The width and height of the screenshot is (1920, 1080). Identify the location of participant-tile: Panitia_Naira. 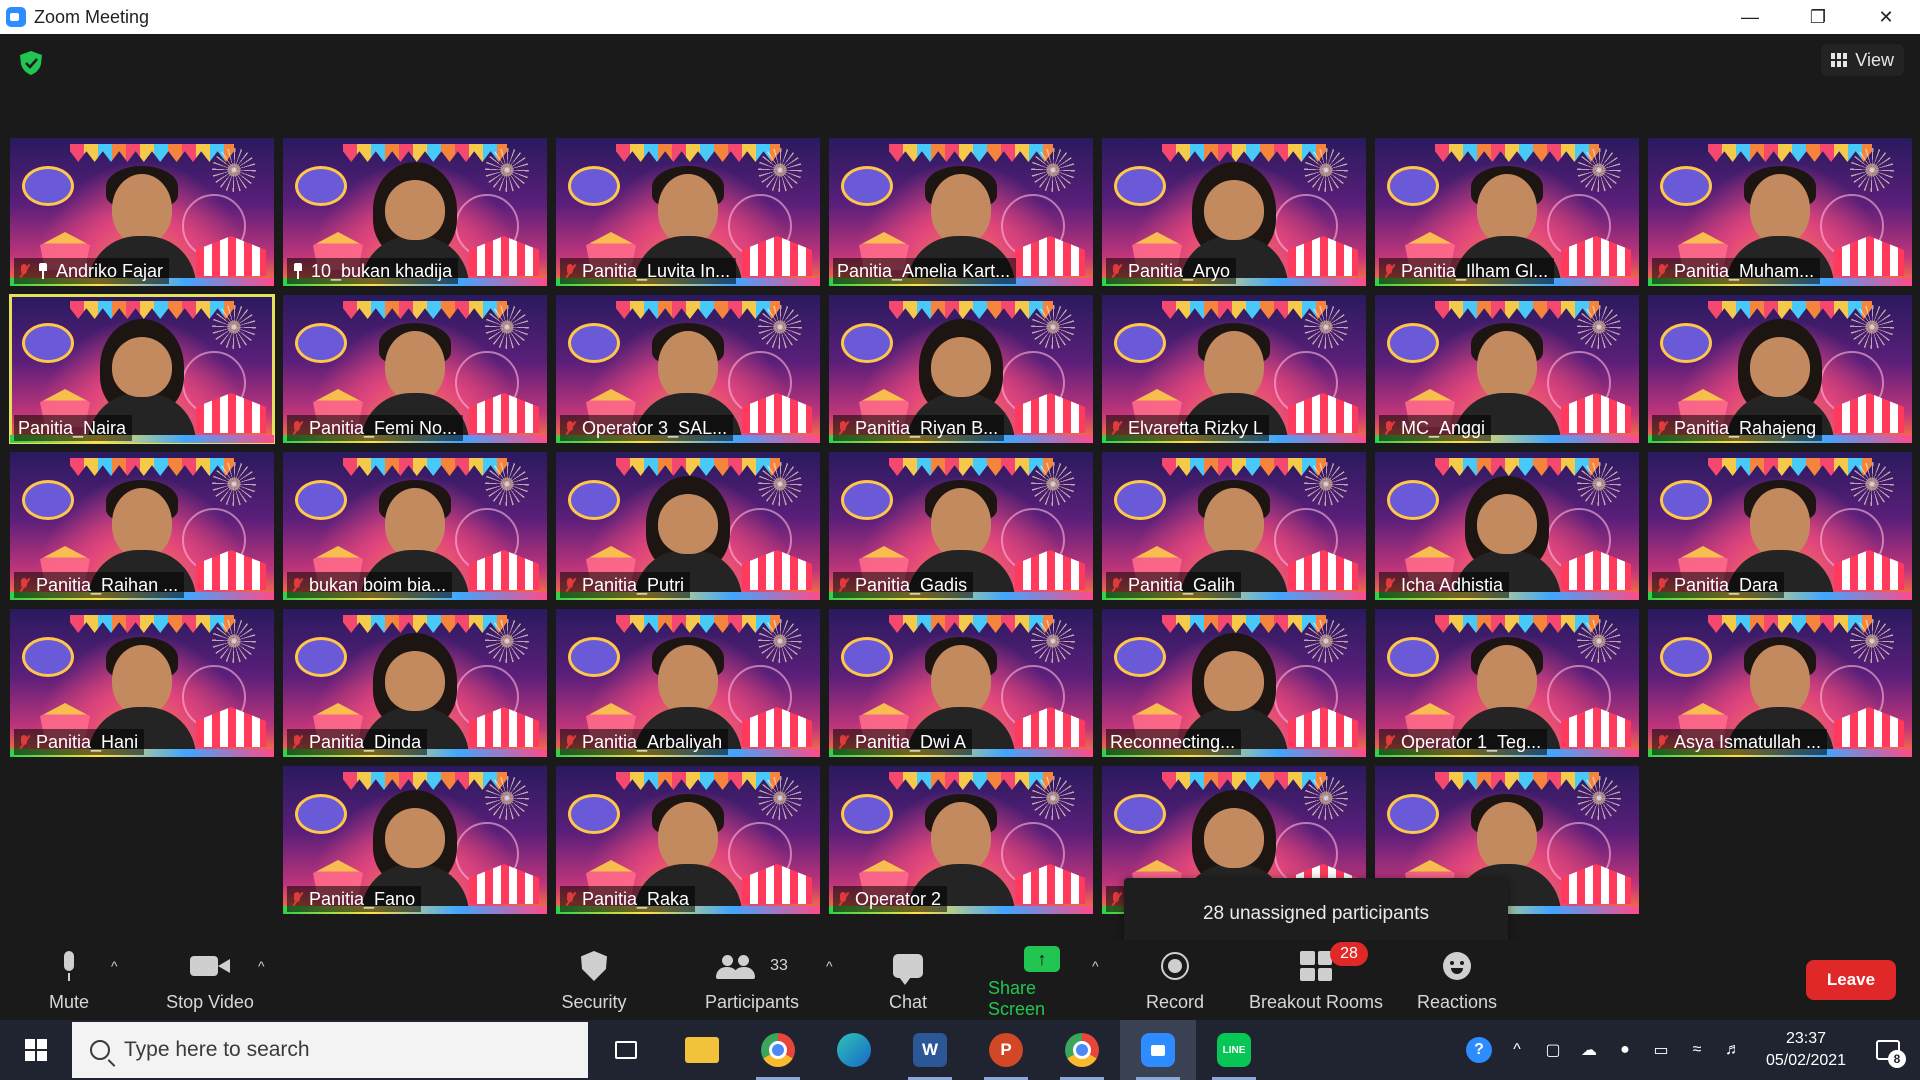
(142, 369).